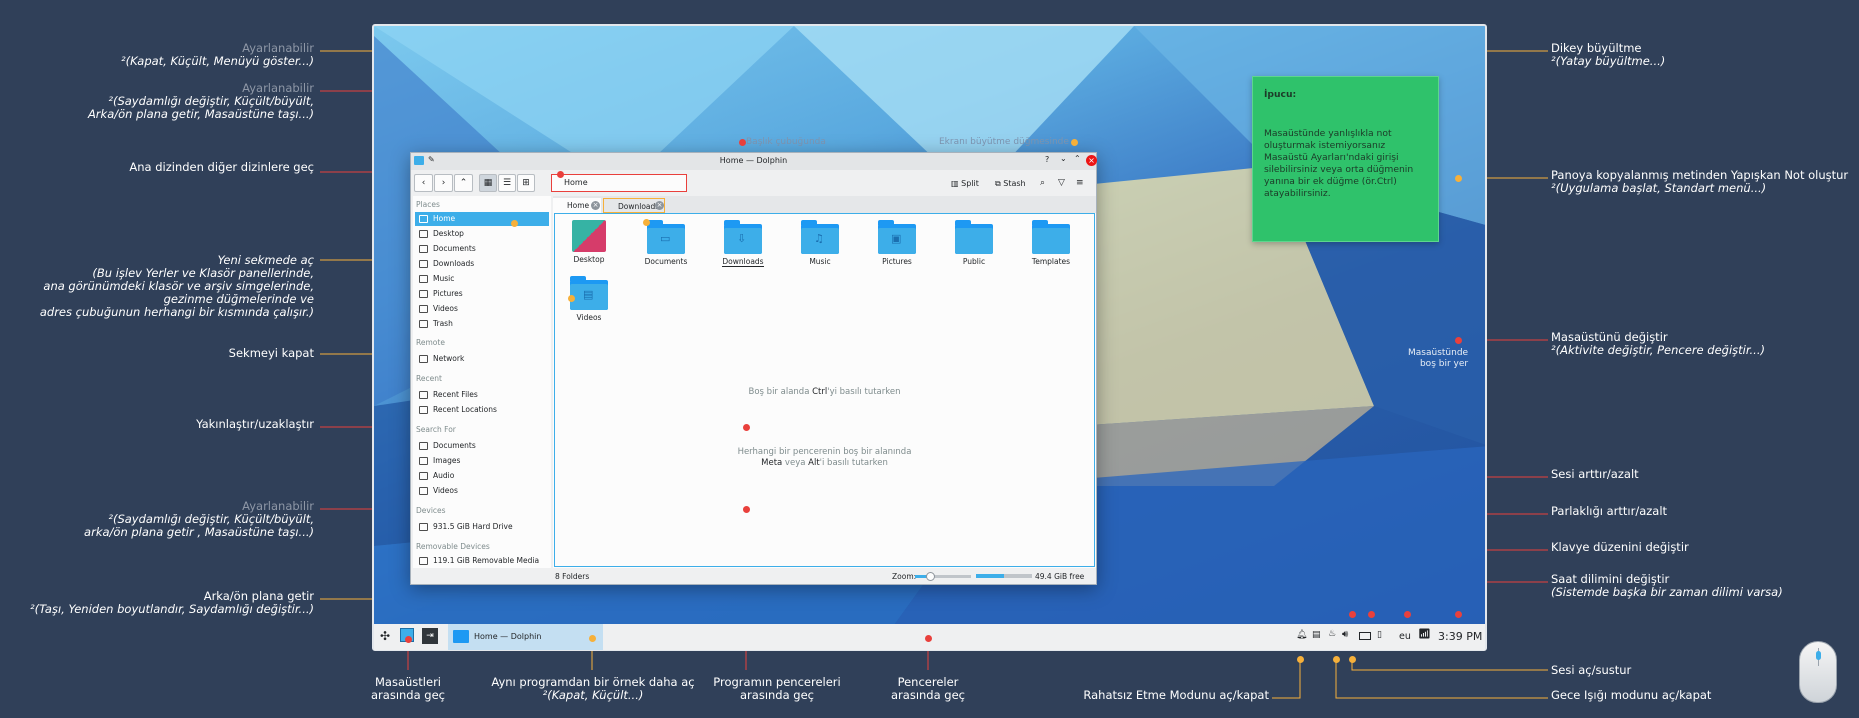 The width and height of the screenshot is (1859, 718). What do you see at coordinates (666, 243) in the screenshot?
I see `folder-documents: ▭ Documents` at bounding box center [666, 243].